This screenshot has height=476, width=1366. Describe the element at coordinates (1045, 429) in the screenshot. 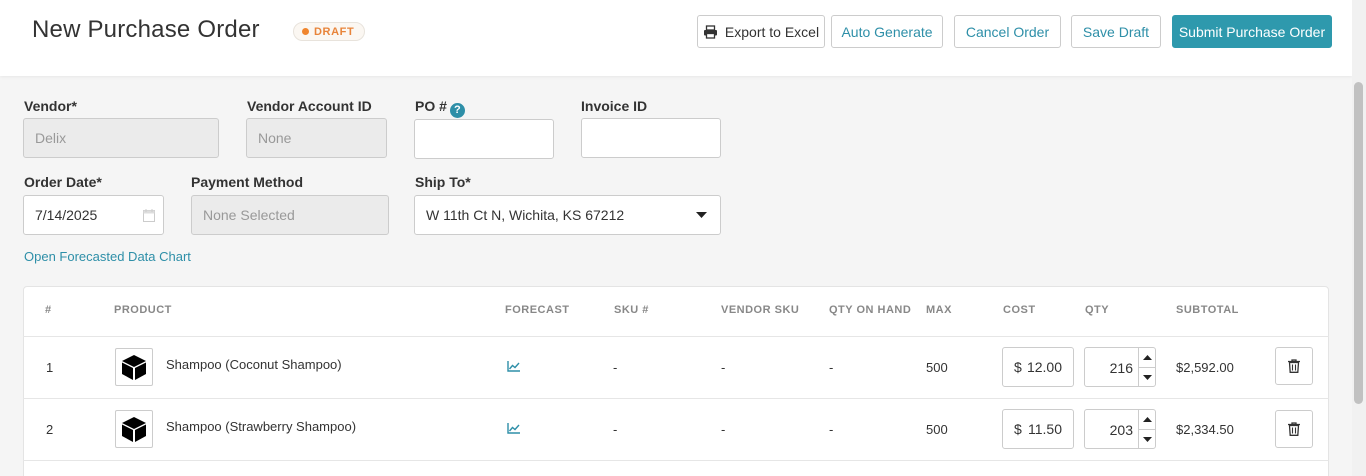

I see `cost-value: 11.50` at that location.